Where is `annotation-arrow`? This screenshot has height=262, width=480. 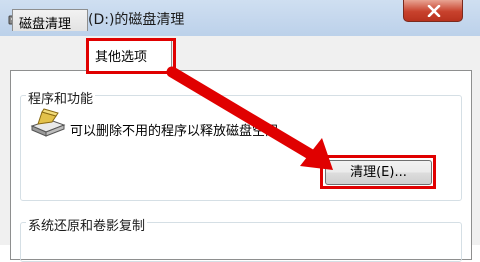 annotation-arrow is located at coordinates (249, 118).